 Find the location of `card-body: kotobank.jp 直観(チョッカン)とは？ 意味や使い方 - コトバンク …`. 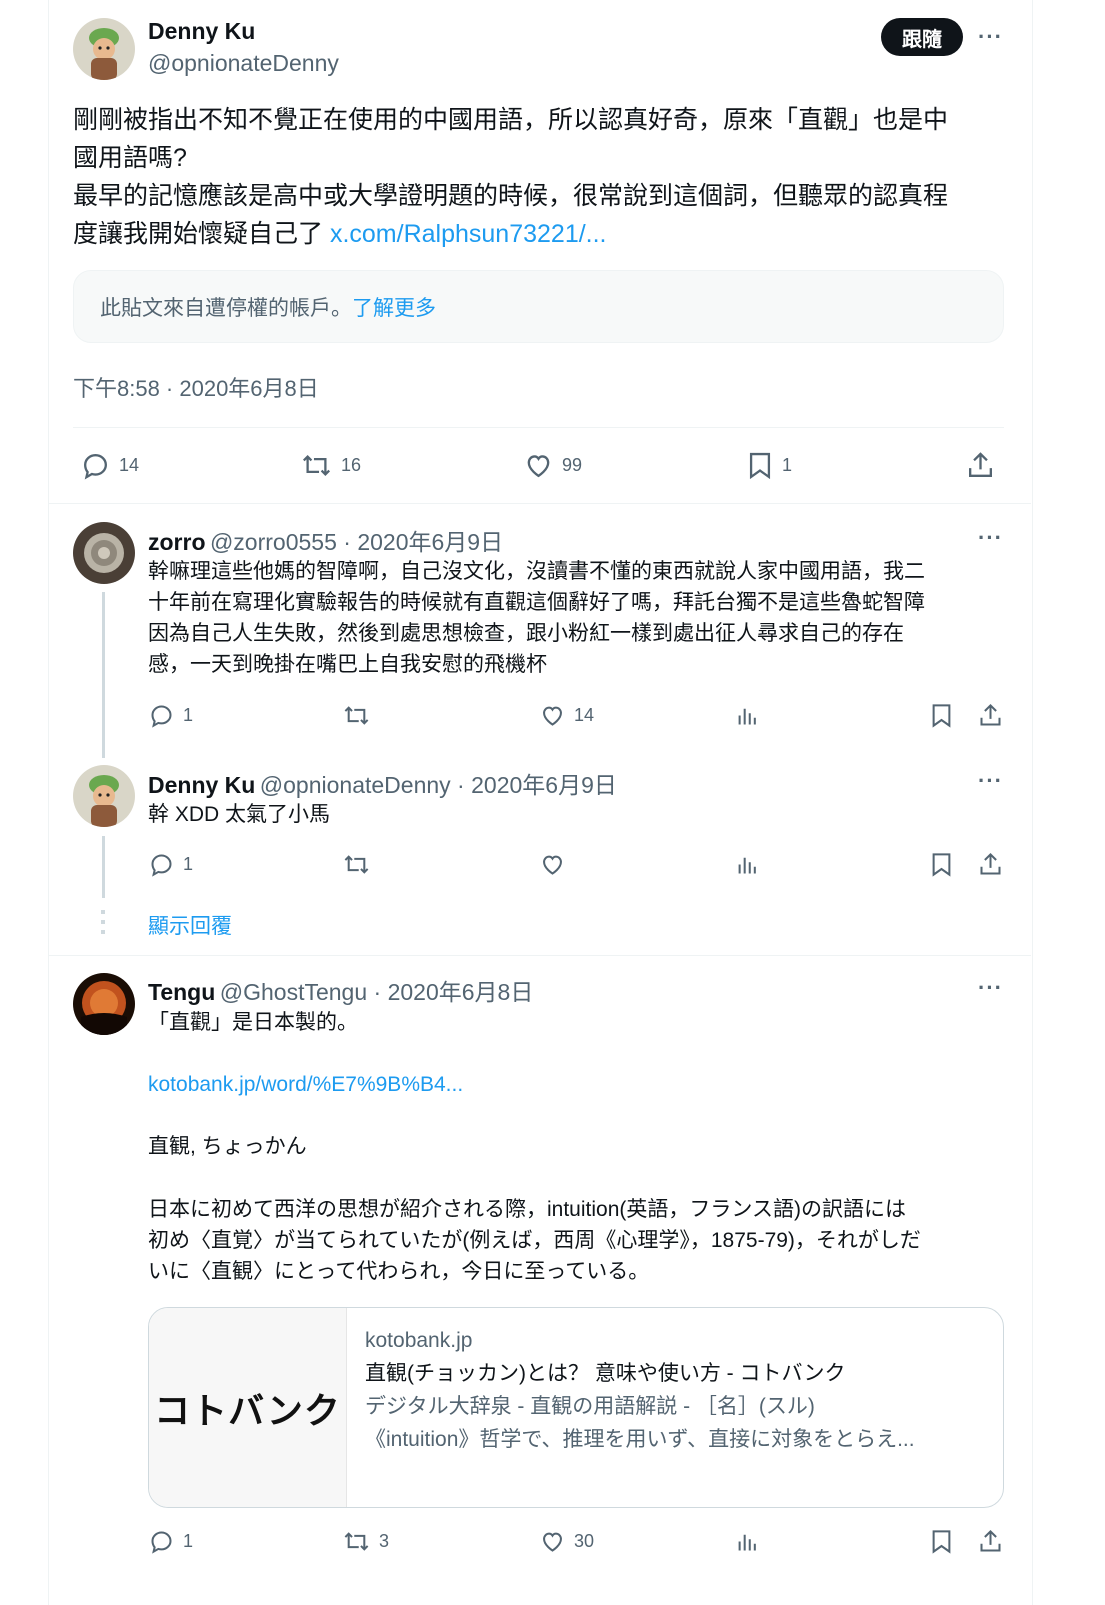

card-body: kotobank.jp 直観(チョッカン)とは？ 意味や使い方 - コトバンク … is located at coordinates (675, 1407).